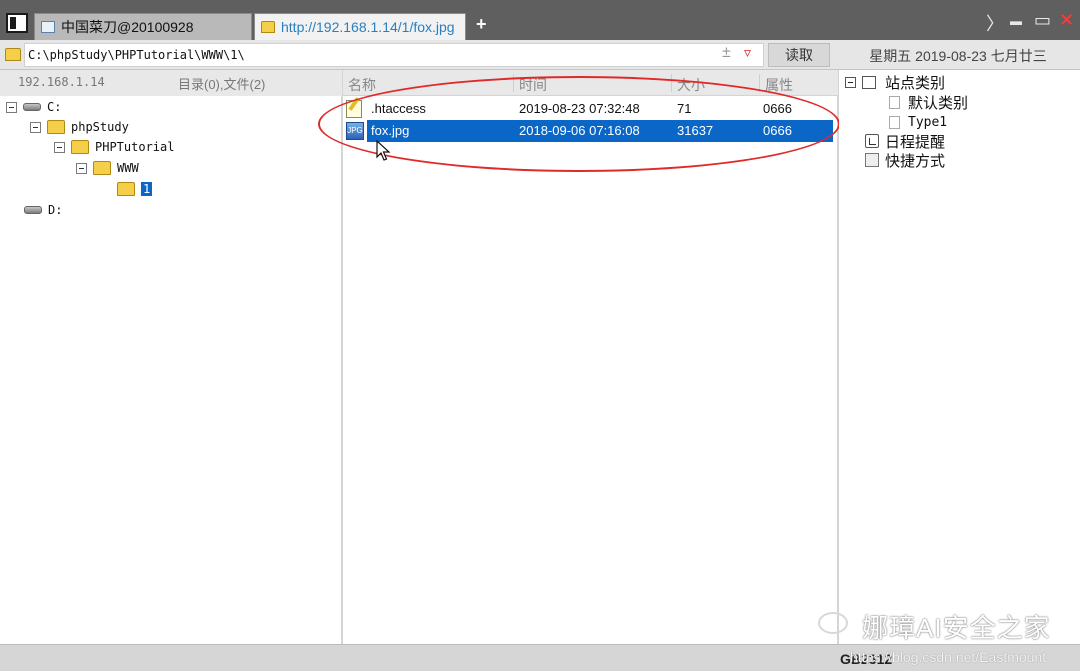 The width and height of the screenshot is (1080, 671). Describe the element at coordinates (958, 56) in the screenshot. I see `date-display: 星期五 2019-08-23 七月廿三` at that location.